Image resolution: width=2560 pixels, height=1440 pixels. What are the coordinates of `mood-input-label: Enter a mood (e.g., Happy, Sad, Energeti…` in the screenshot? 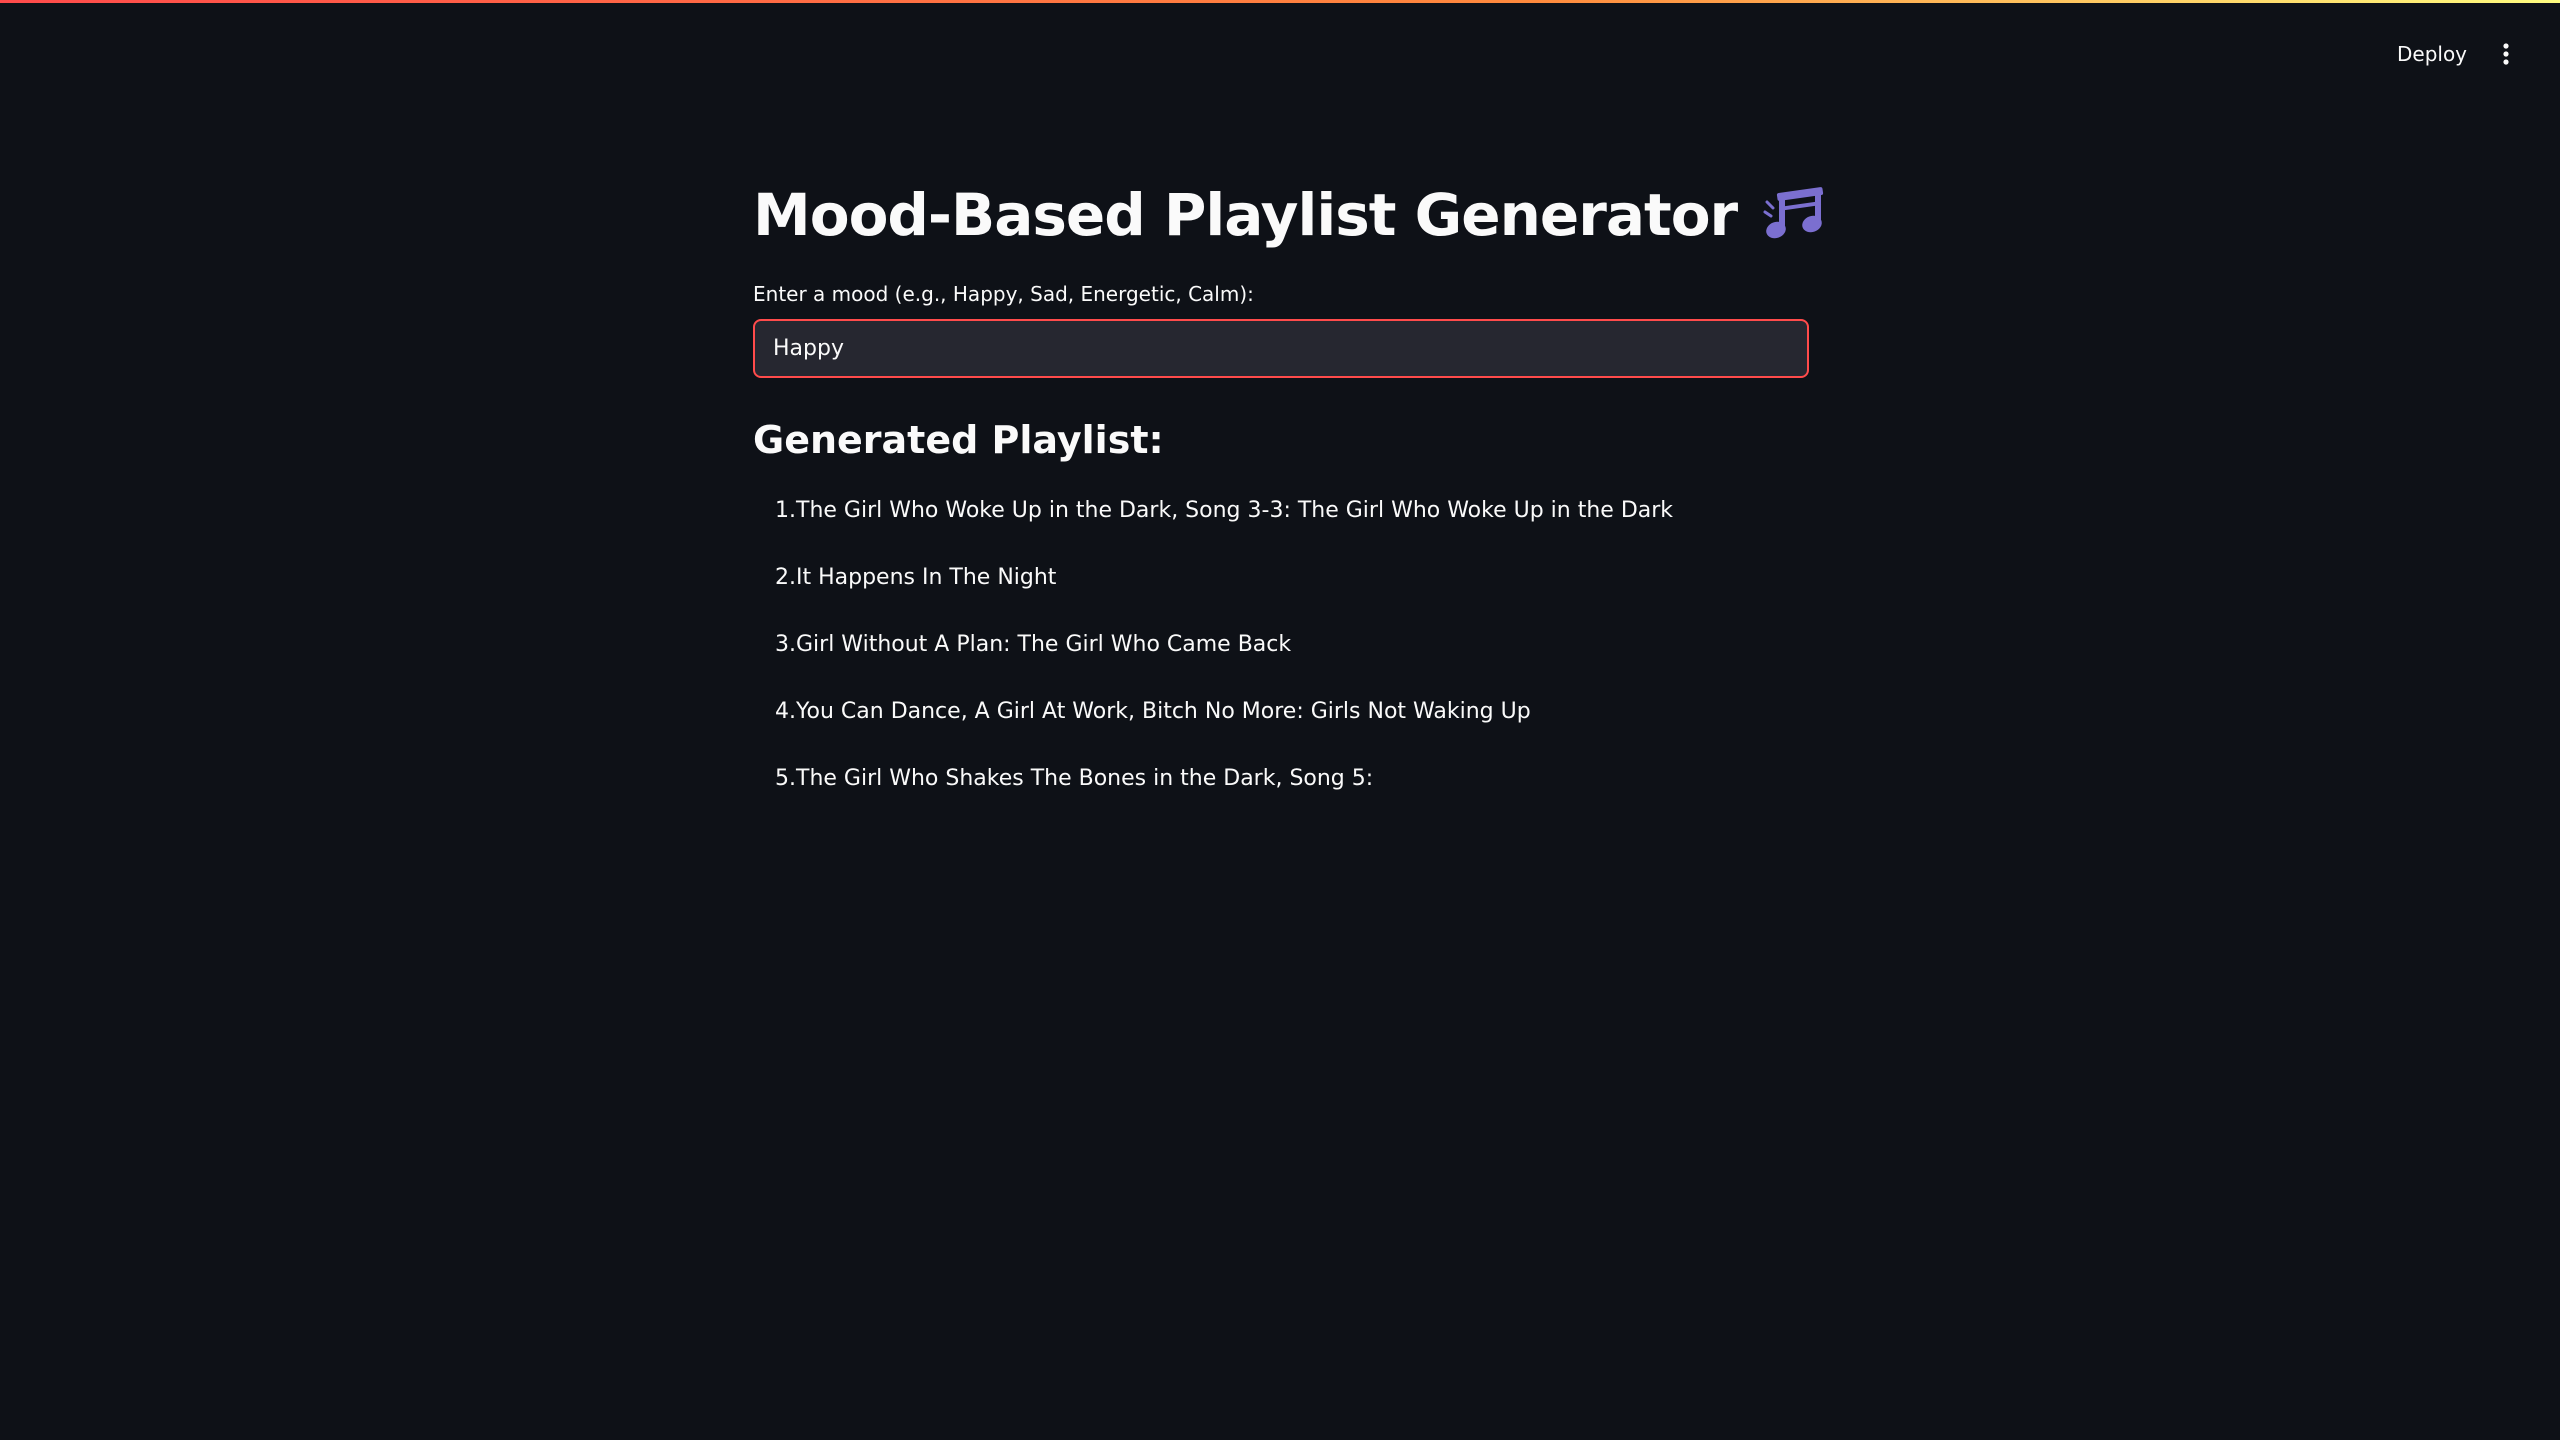 It's located at (1003, 294).